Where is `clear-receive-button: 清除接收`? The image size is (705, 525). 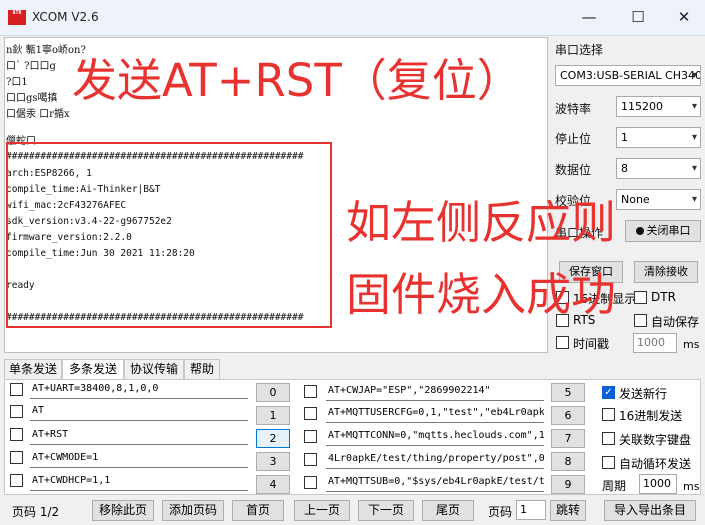 clear-receive-button: 清除接收 is located at coordinates (666, 272).